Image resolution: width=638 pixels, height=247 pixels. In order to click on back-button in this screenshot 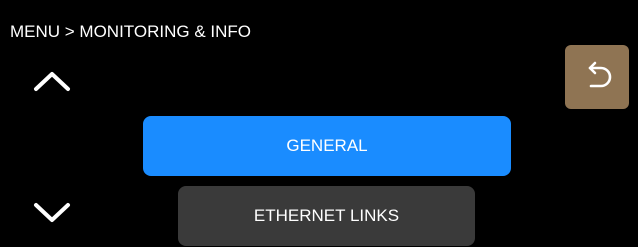, I will do `click(597, 77)`.